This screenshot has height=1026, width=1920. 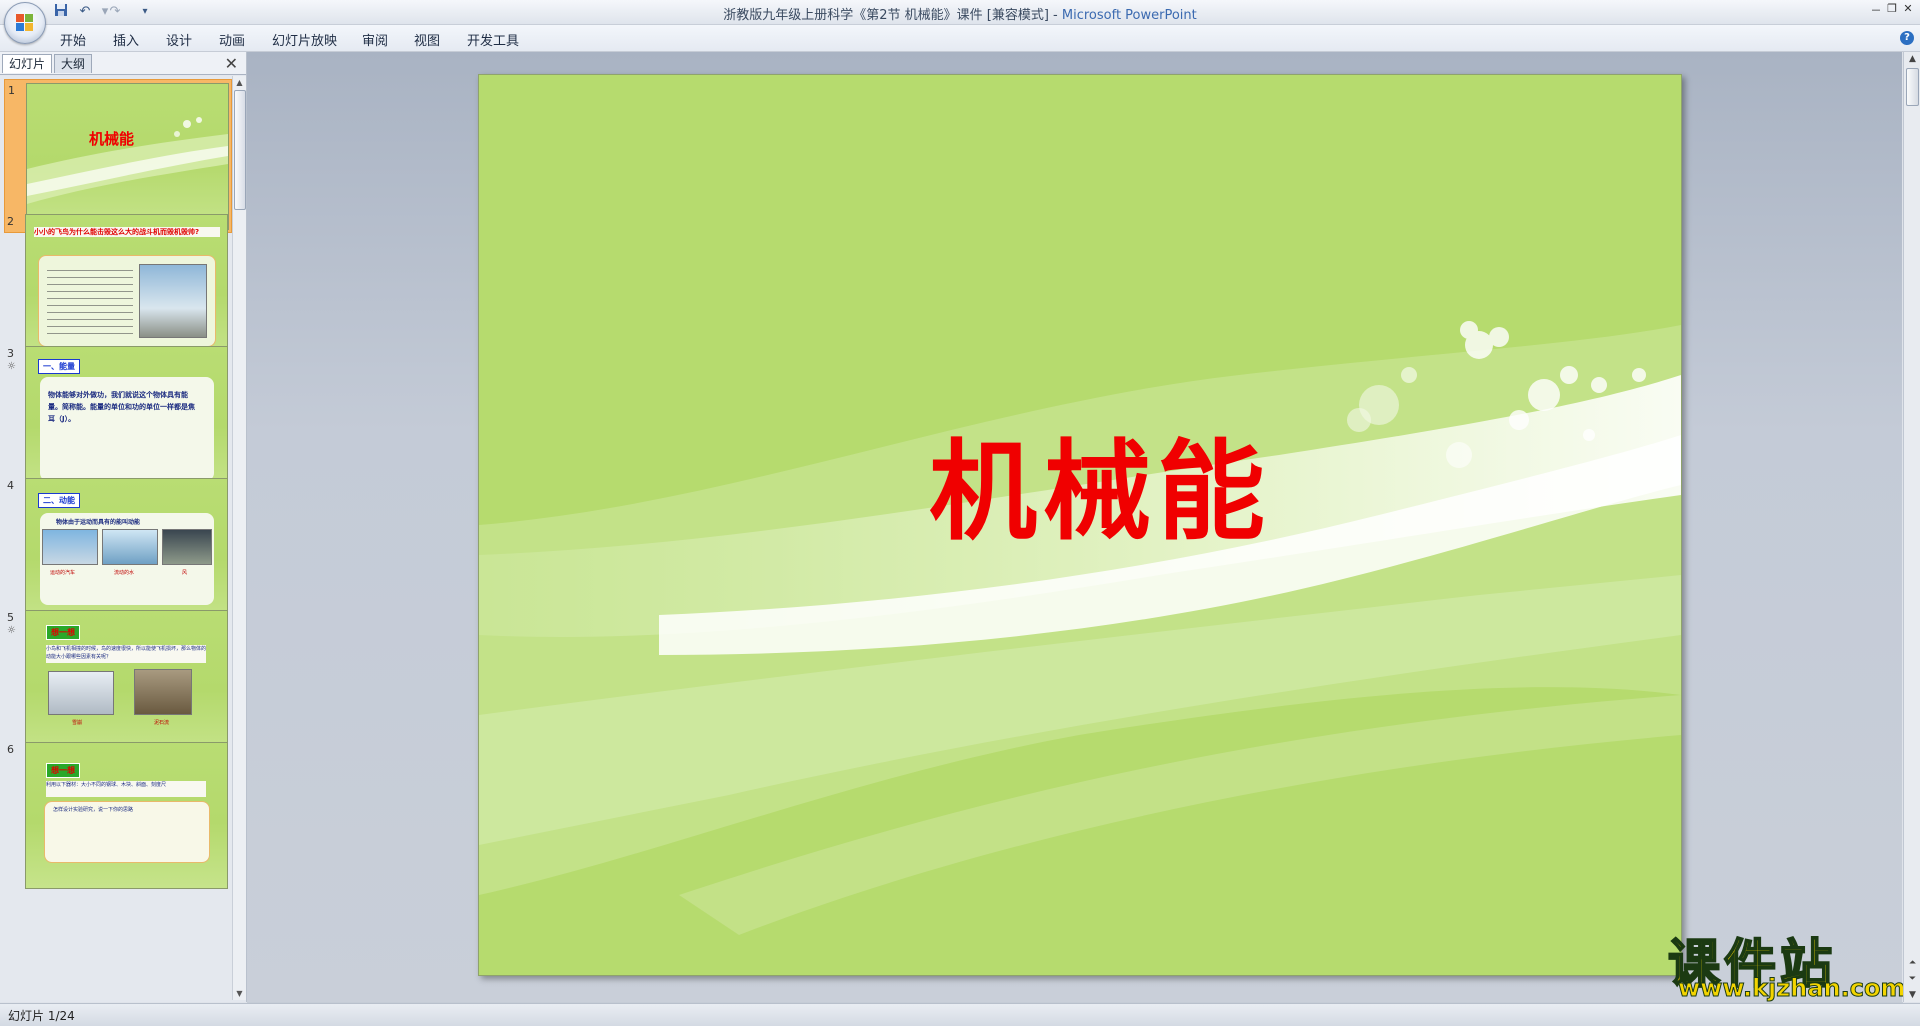 What do you see at coordinates (1908, 8) in the screenshot?
I see `close-button: ✕` at bounding box center [1908, 8].